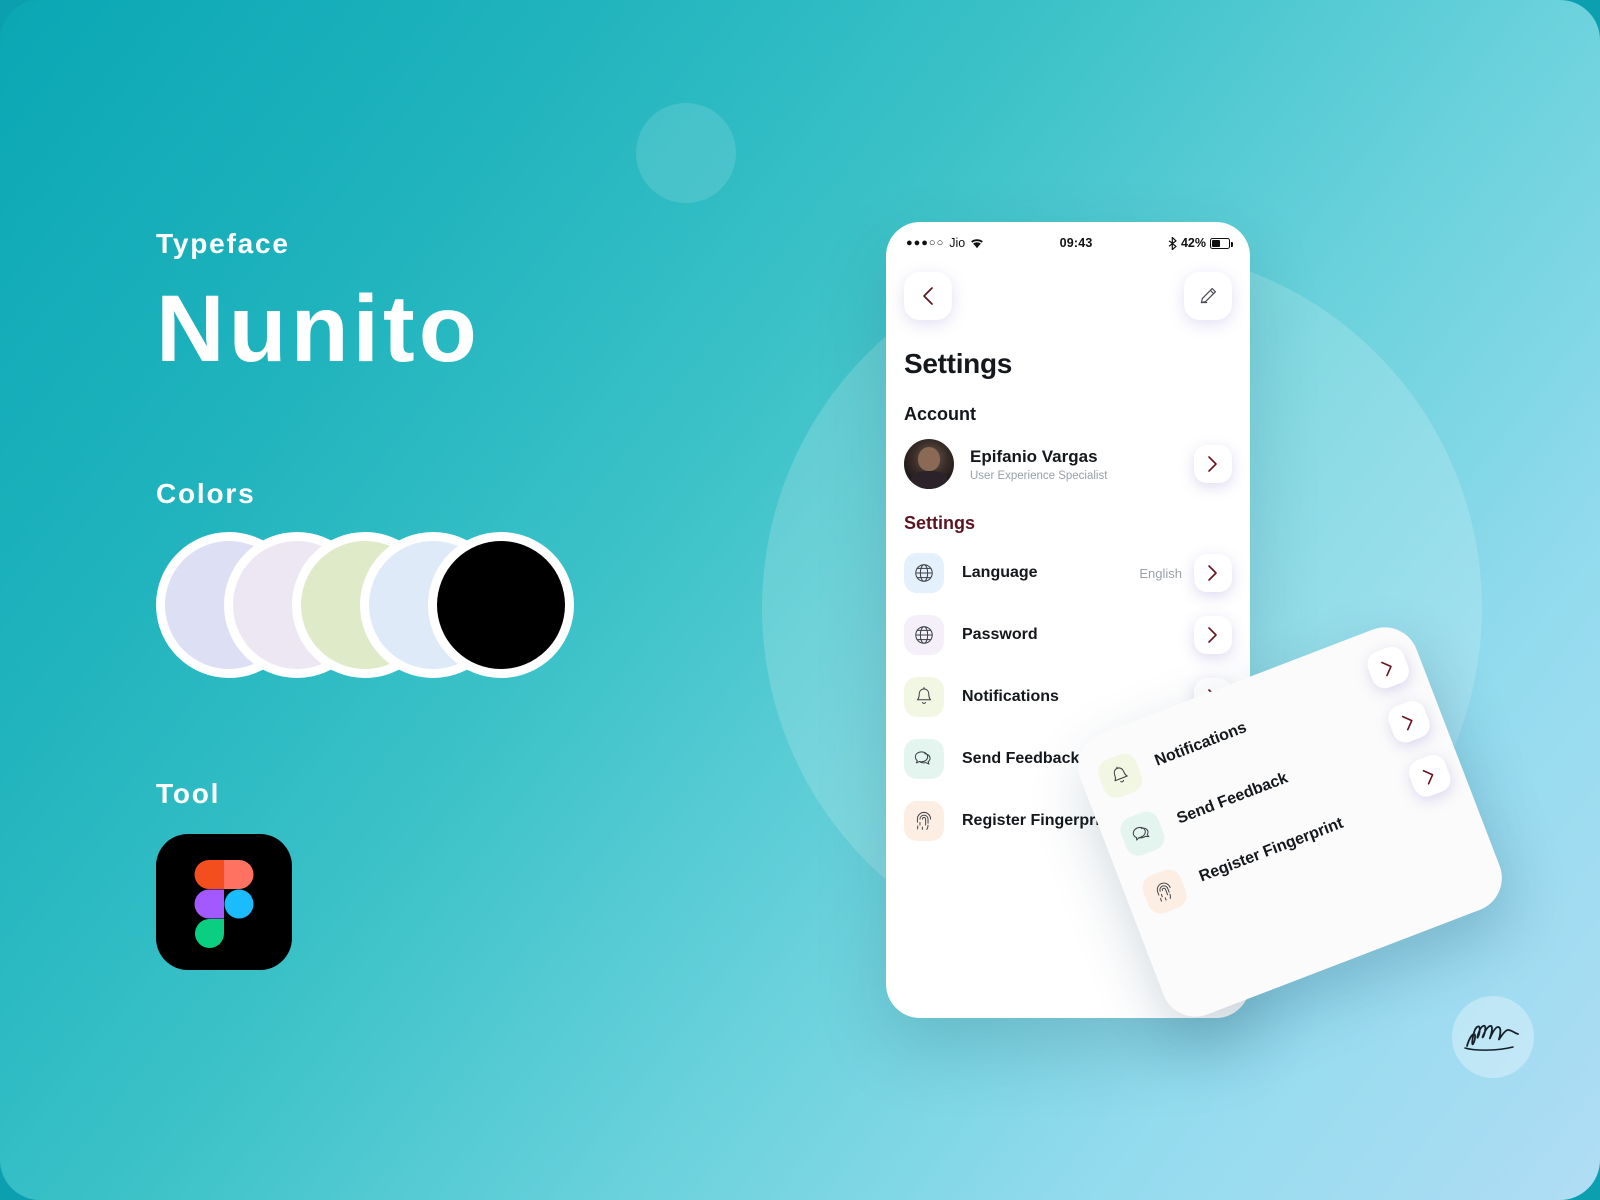  What do you see at coordinates (501, 605) in the screenshot?
I see `color-swatch-black` at bounding box center [501, 605].